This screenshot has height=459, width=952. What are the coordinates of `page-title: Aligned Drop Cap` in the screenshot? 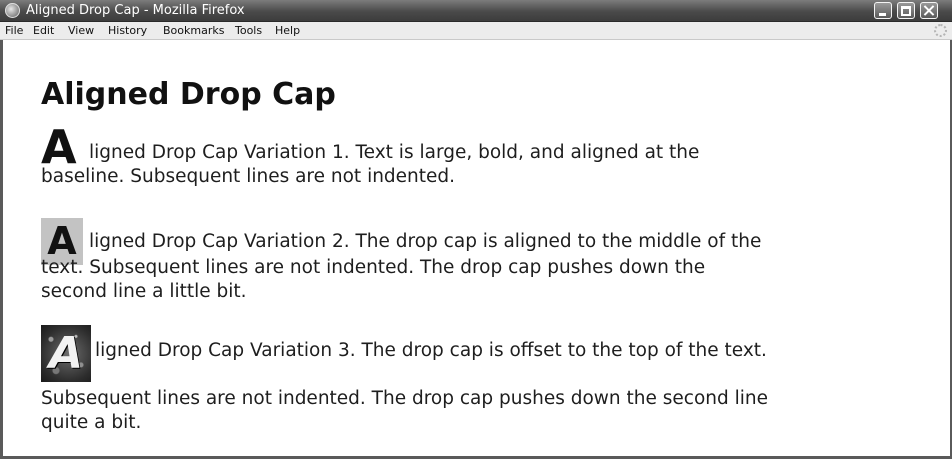 It's located at (188, 94).